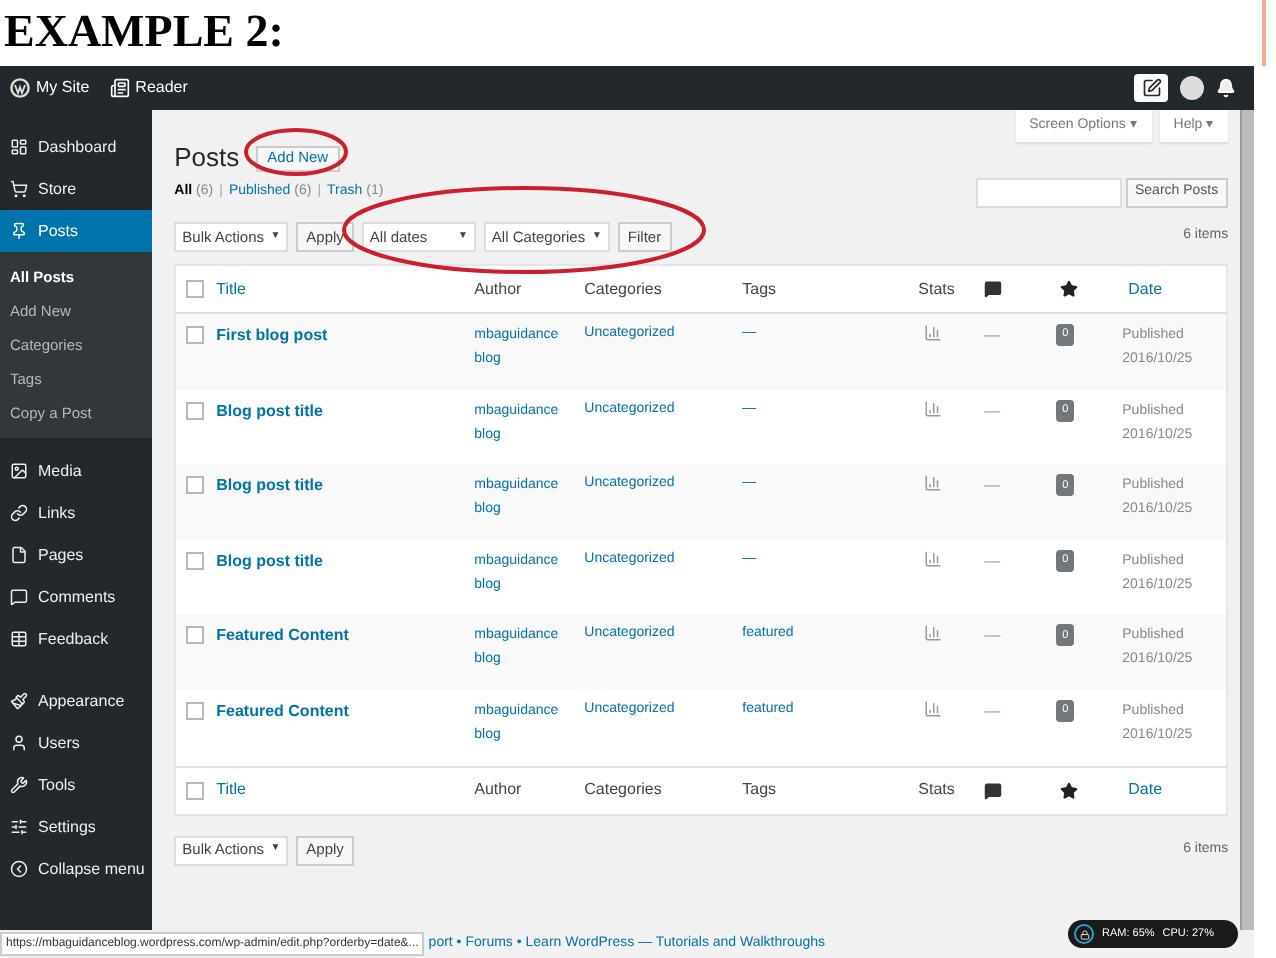 The width and height of the screenshot is (1276, 958). What do you see at coordinates (19, 701) in the screenshot?
I see `brush-icon` at bounding box center [19, 701].